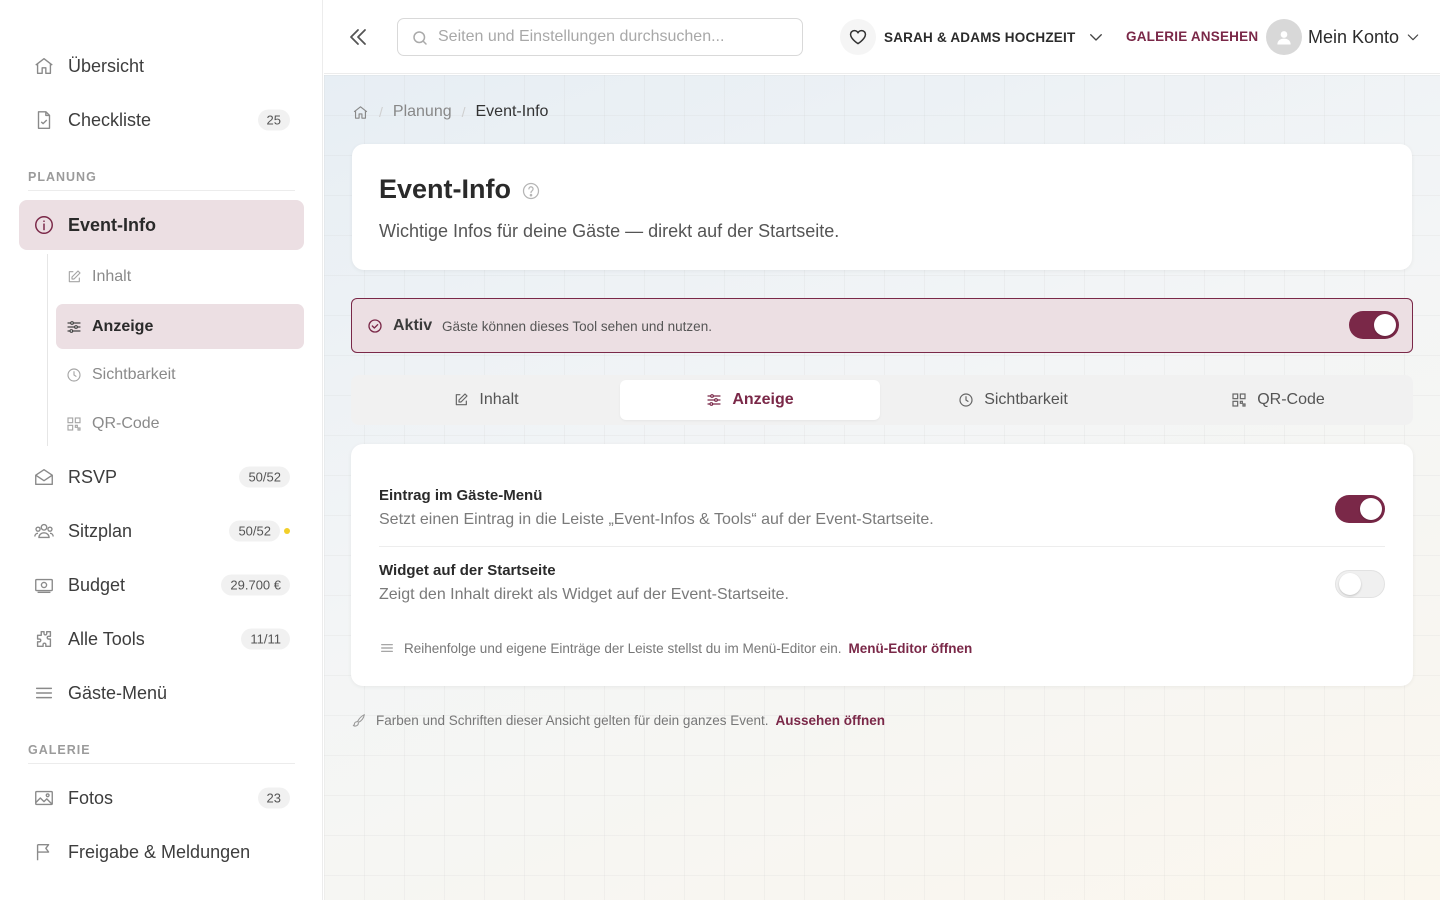 This screenshot has height=900, width=1440. What do you see at coordinates (467, 570) in the screenshot?
I see `setting-title: Widget auf der Startseite` at bounding box center [467, 570].